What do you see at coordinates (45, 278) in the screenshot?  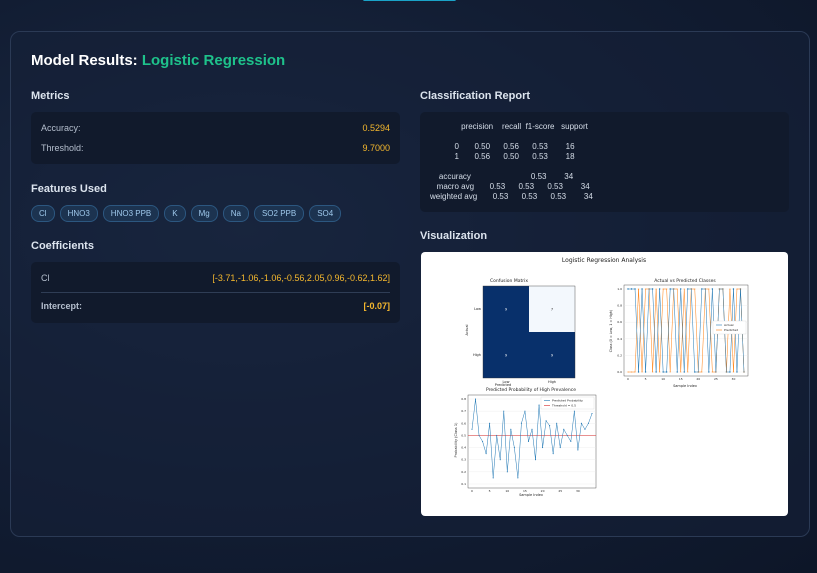 I see `coefficient-label: Cl` at bounding box center [45, 278].